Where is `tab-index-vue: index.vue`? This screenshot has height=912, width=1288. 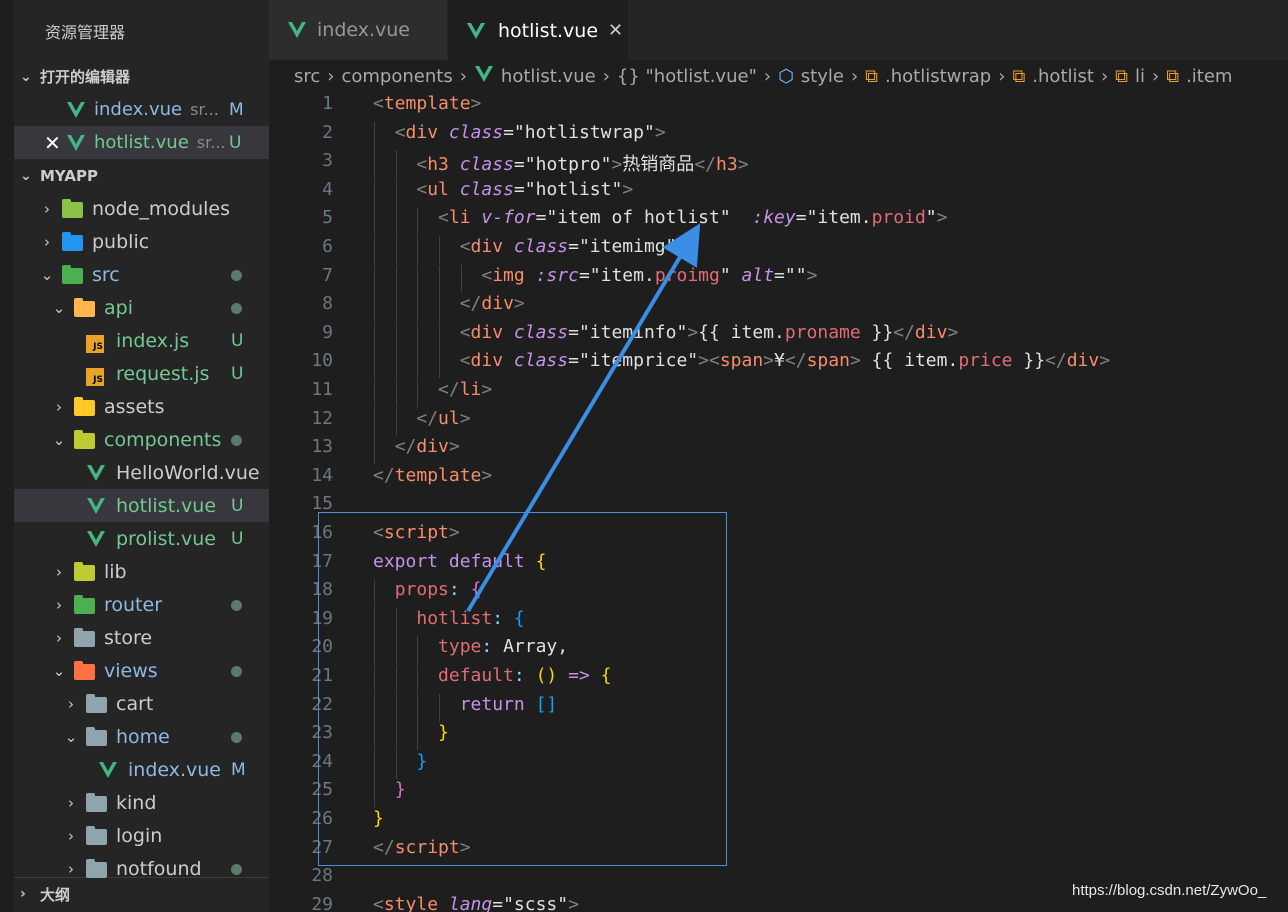
tab-index-vue: index.vue is located at coordinates (358, 30).